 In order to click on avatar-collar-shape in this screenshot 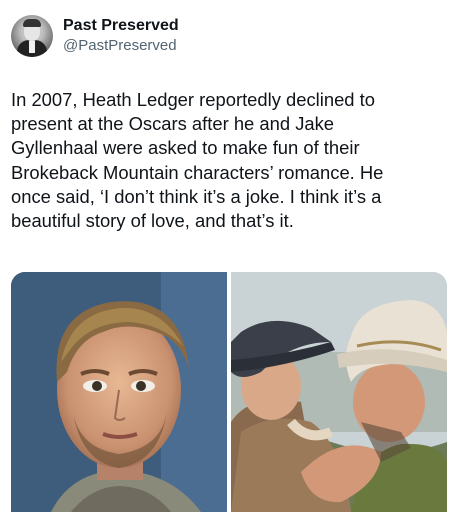, I will do `click(32, 47)`.